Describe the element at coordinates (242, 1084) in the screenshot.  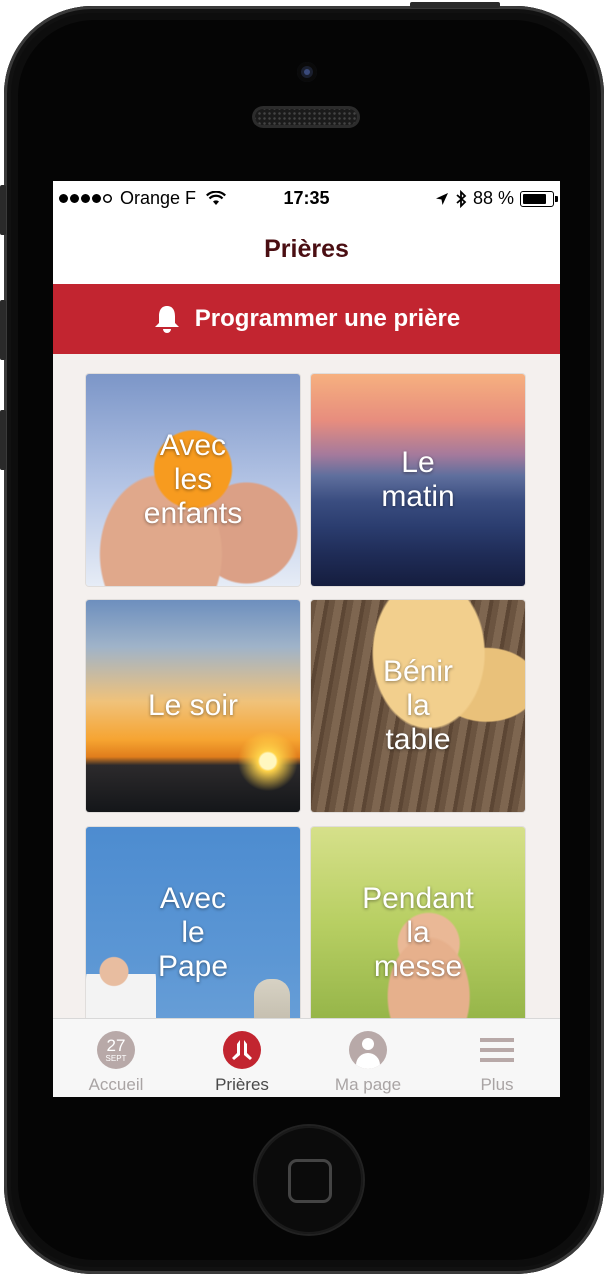
I see `tab-label: Prières` at that location.